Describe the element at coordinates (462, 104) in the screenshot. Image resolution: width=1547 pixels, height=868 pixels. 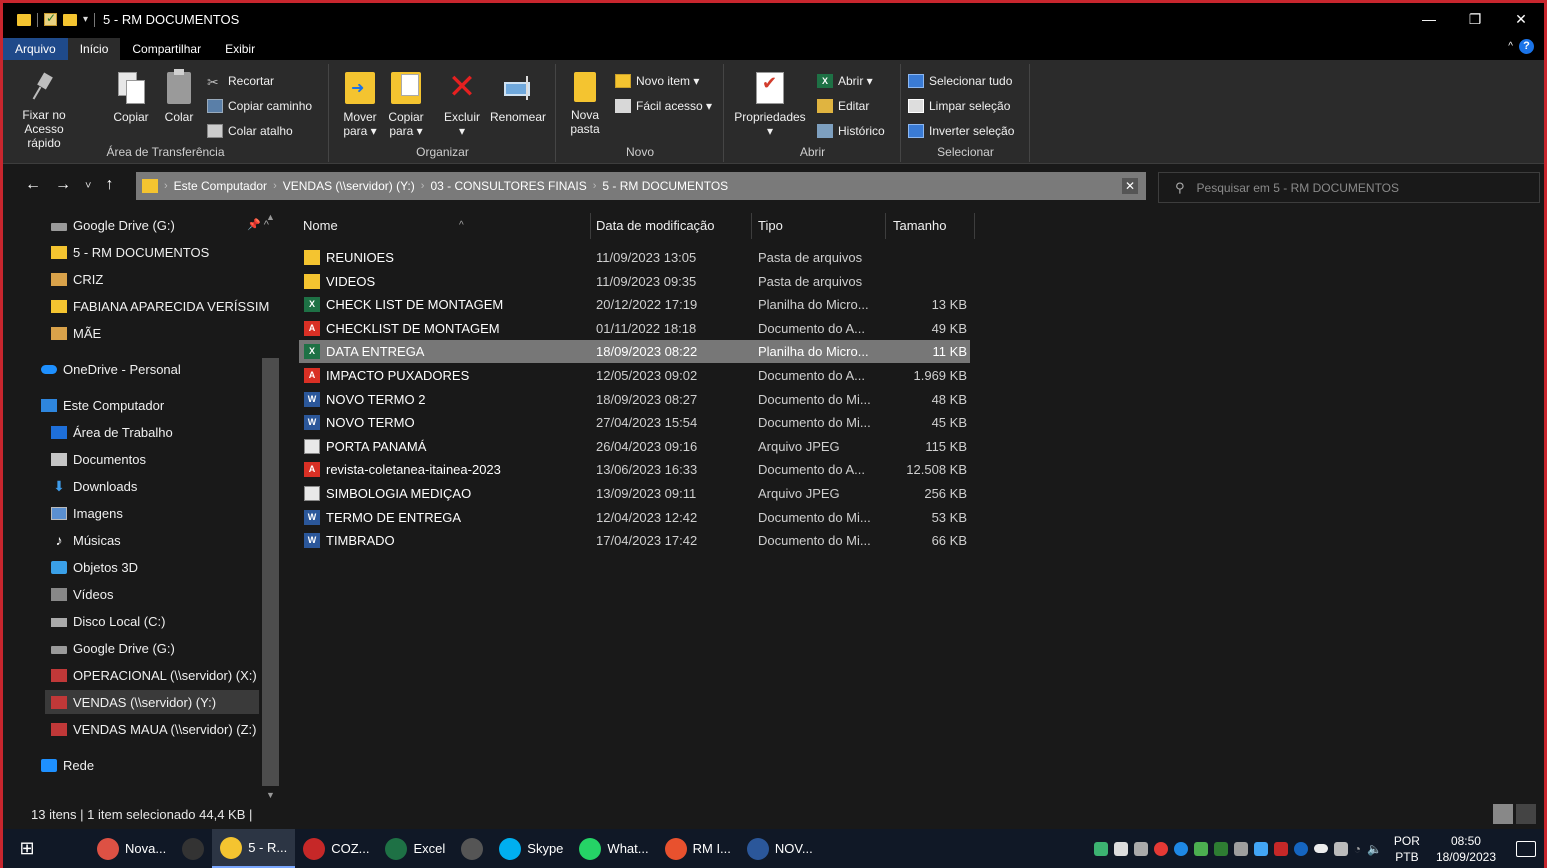
I see `delete-button: ✕ Excluir ▾` at that location.